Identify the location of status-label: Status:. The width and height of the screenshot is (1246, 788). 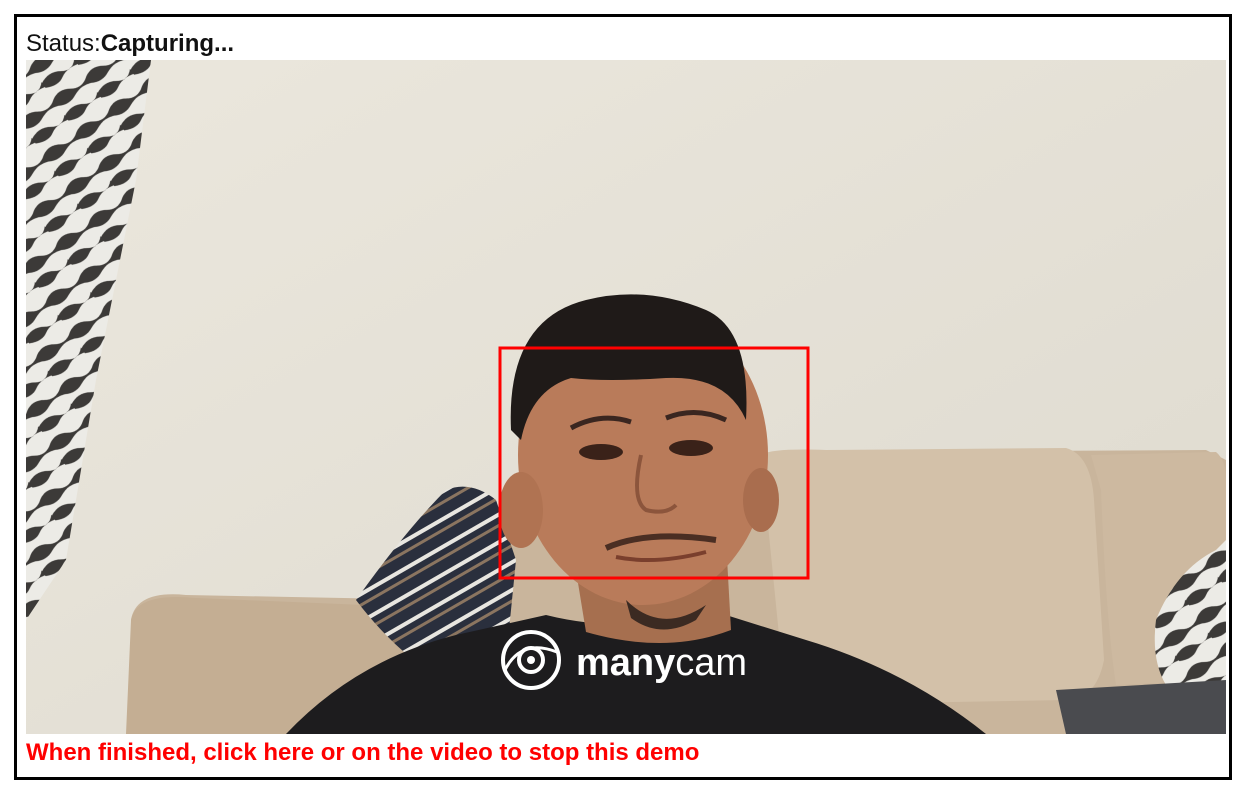
(63, 43).